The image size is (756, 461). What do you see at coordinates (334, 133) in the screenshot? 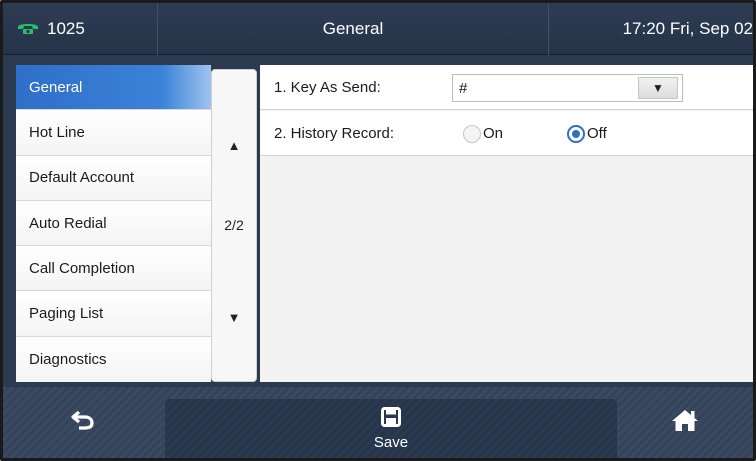
I see `setting-label: 2. History Record:` at bounding box center [334, 133].